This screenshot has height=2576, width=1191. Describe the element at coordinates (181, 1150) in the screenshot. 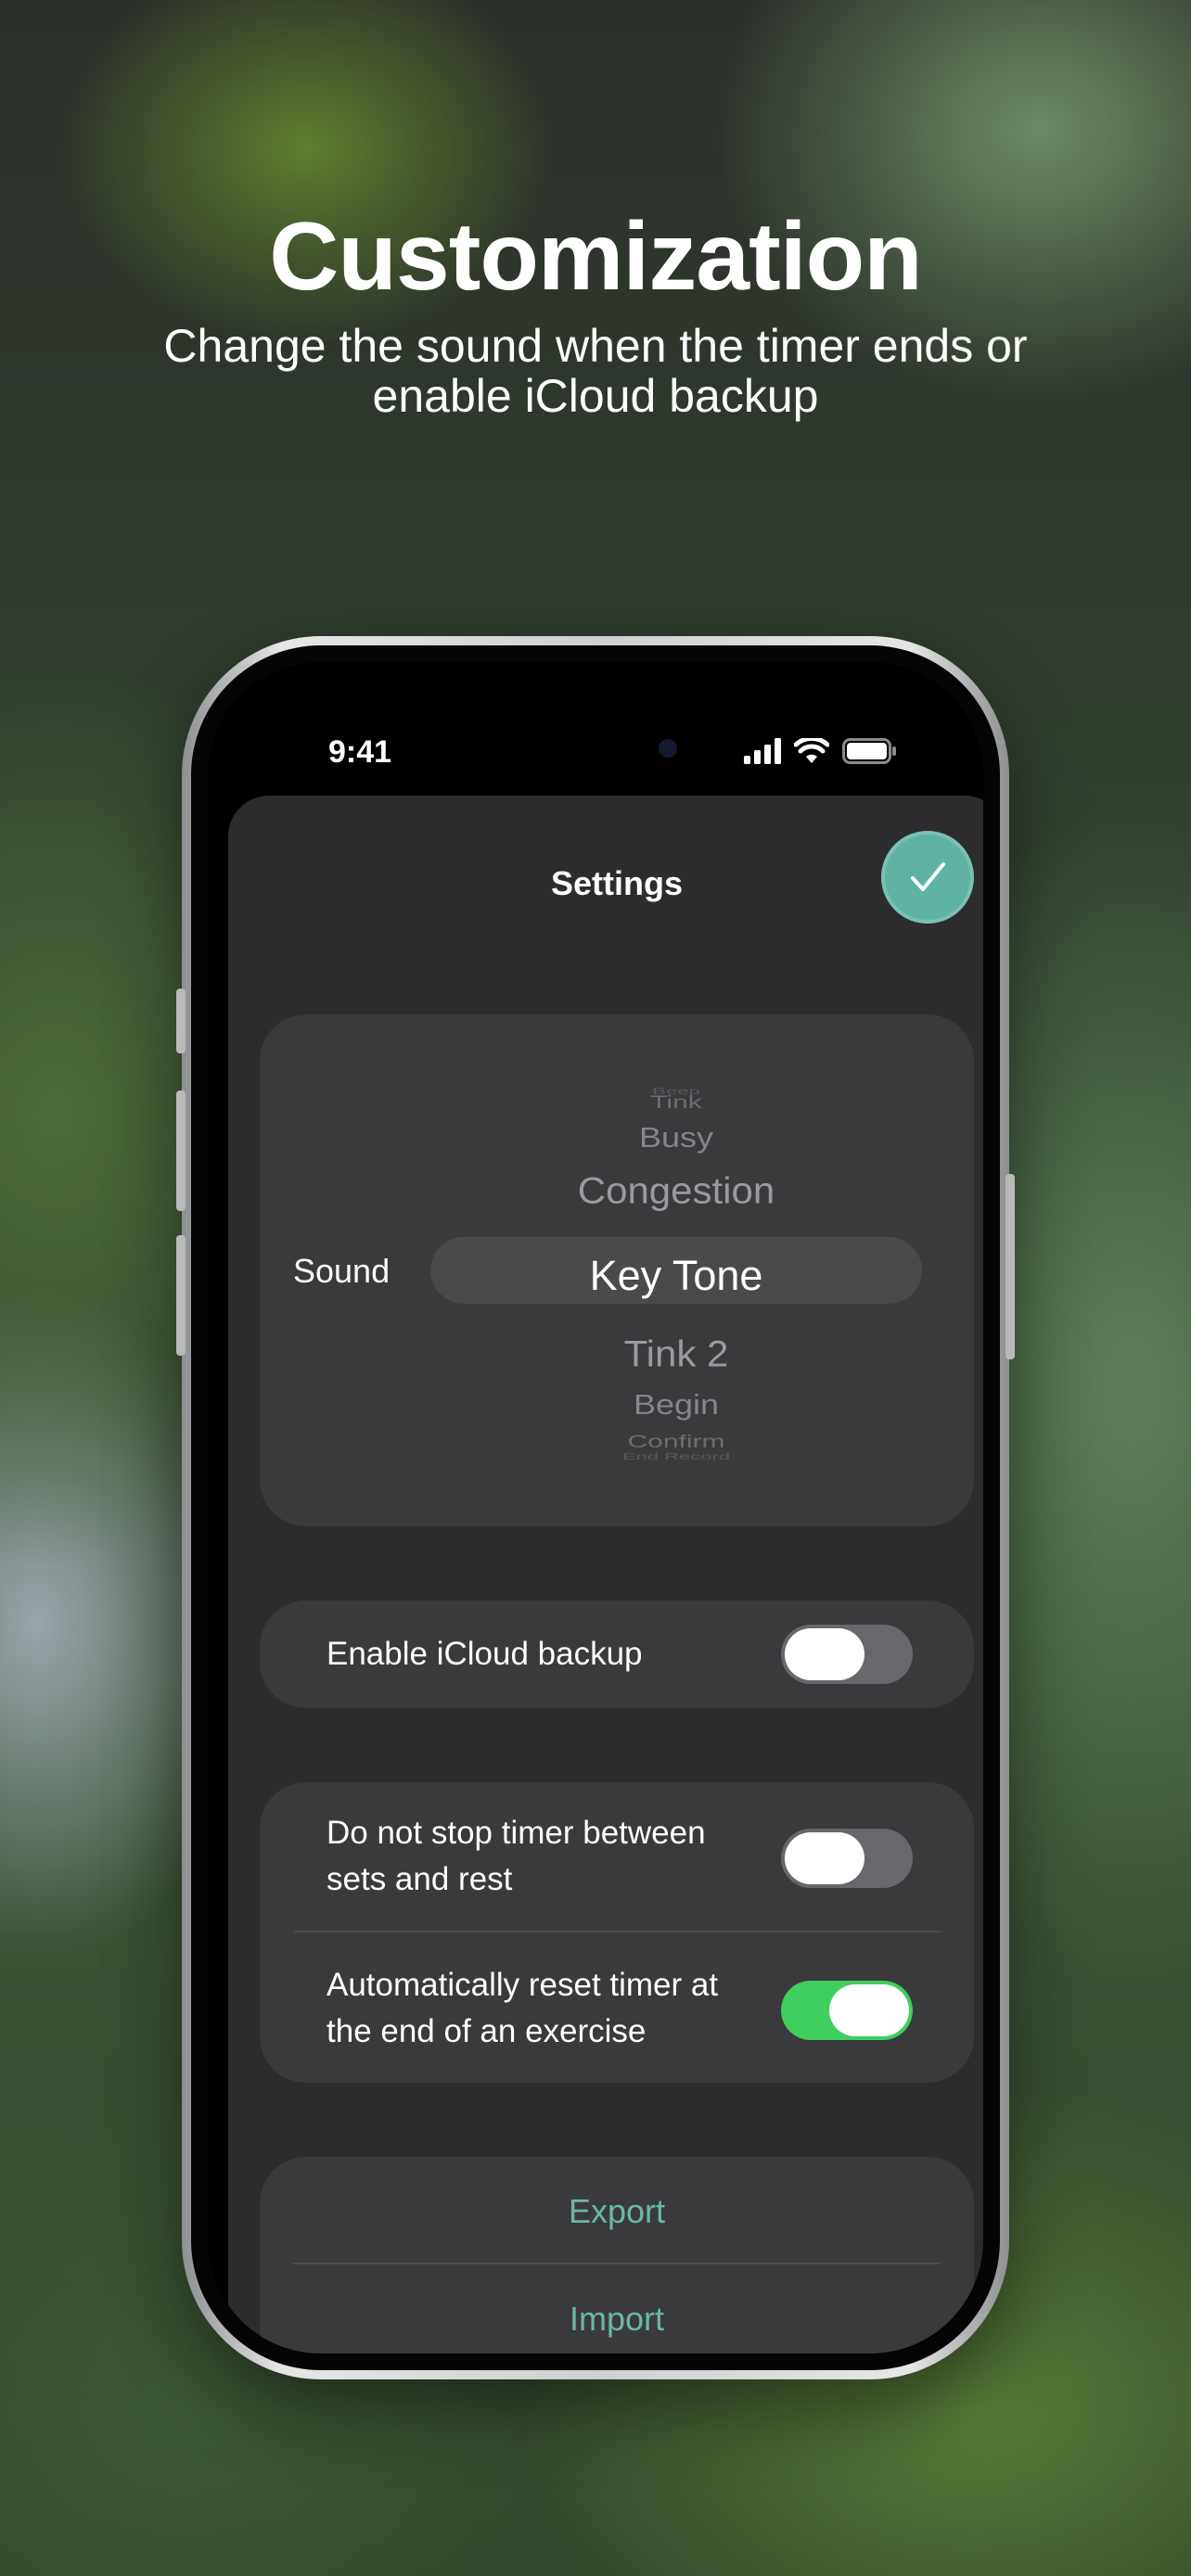

I see `phone-volume-up-button` at that location.